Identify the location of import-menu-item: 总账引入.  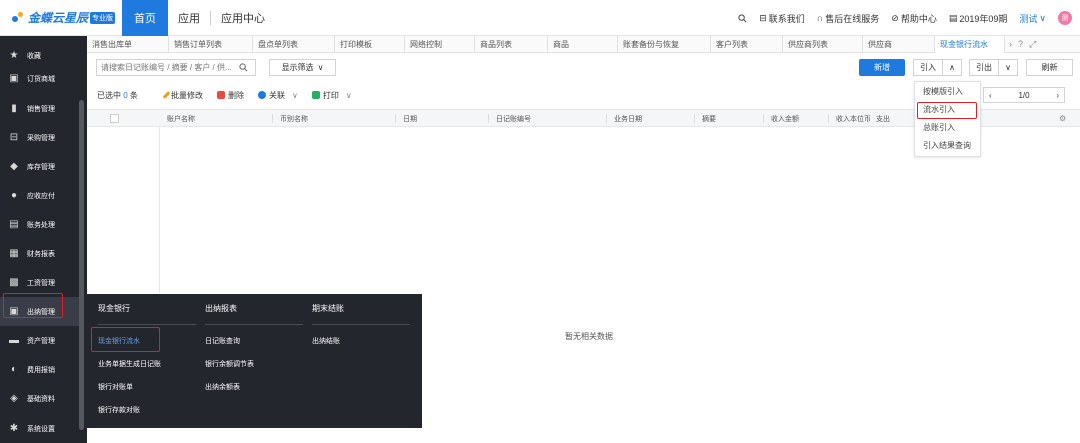
(947, 127).